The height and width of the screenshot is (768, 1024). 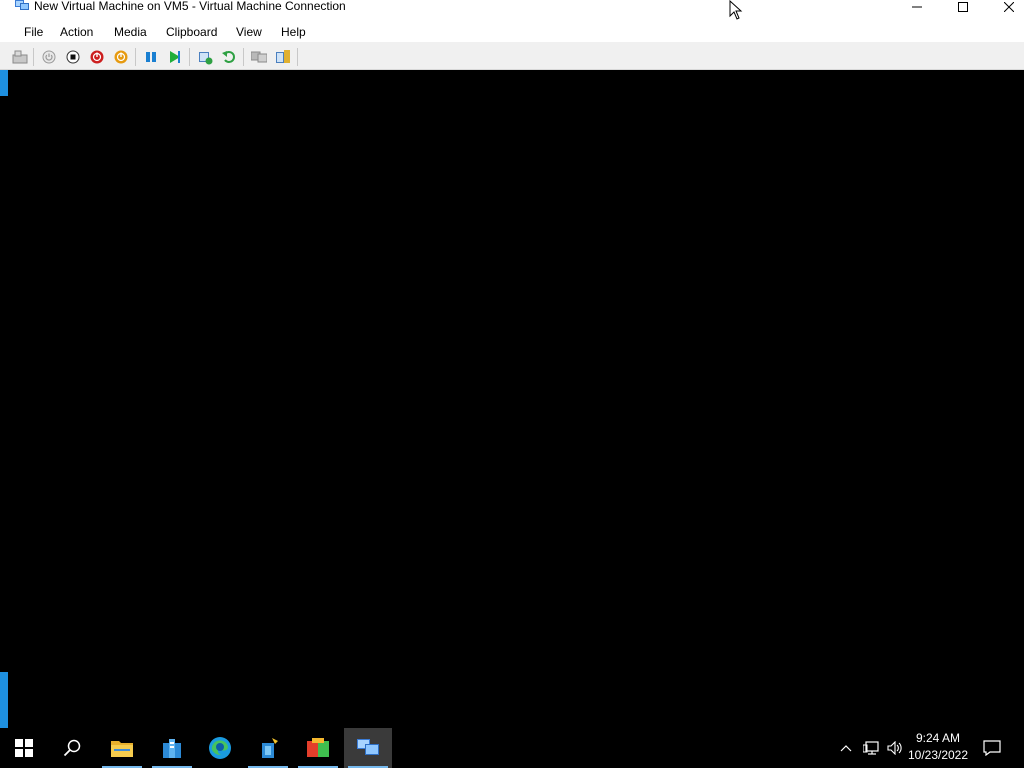 I want to click on checkpoint-icon, so click(x=206, y=58).